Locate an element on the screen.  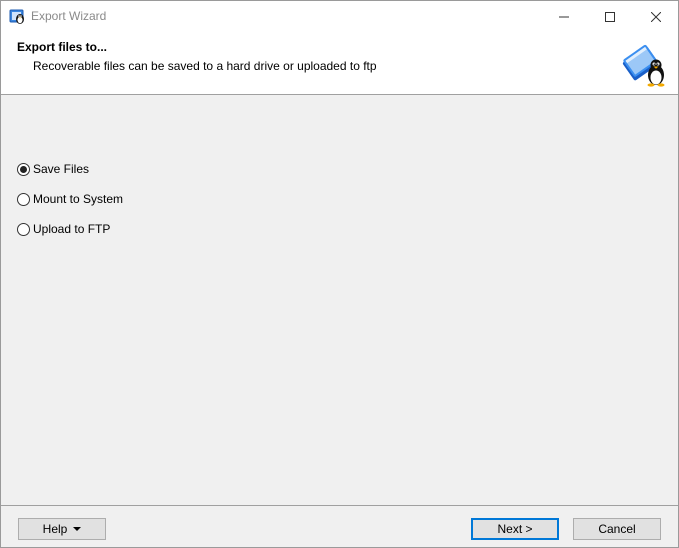
next-button: Next > is located at coordinates (515, 529).